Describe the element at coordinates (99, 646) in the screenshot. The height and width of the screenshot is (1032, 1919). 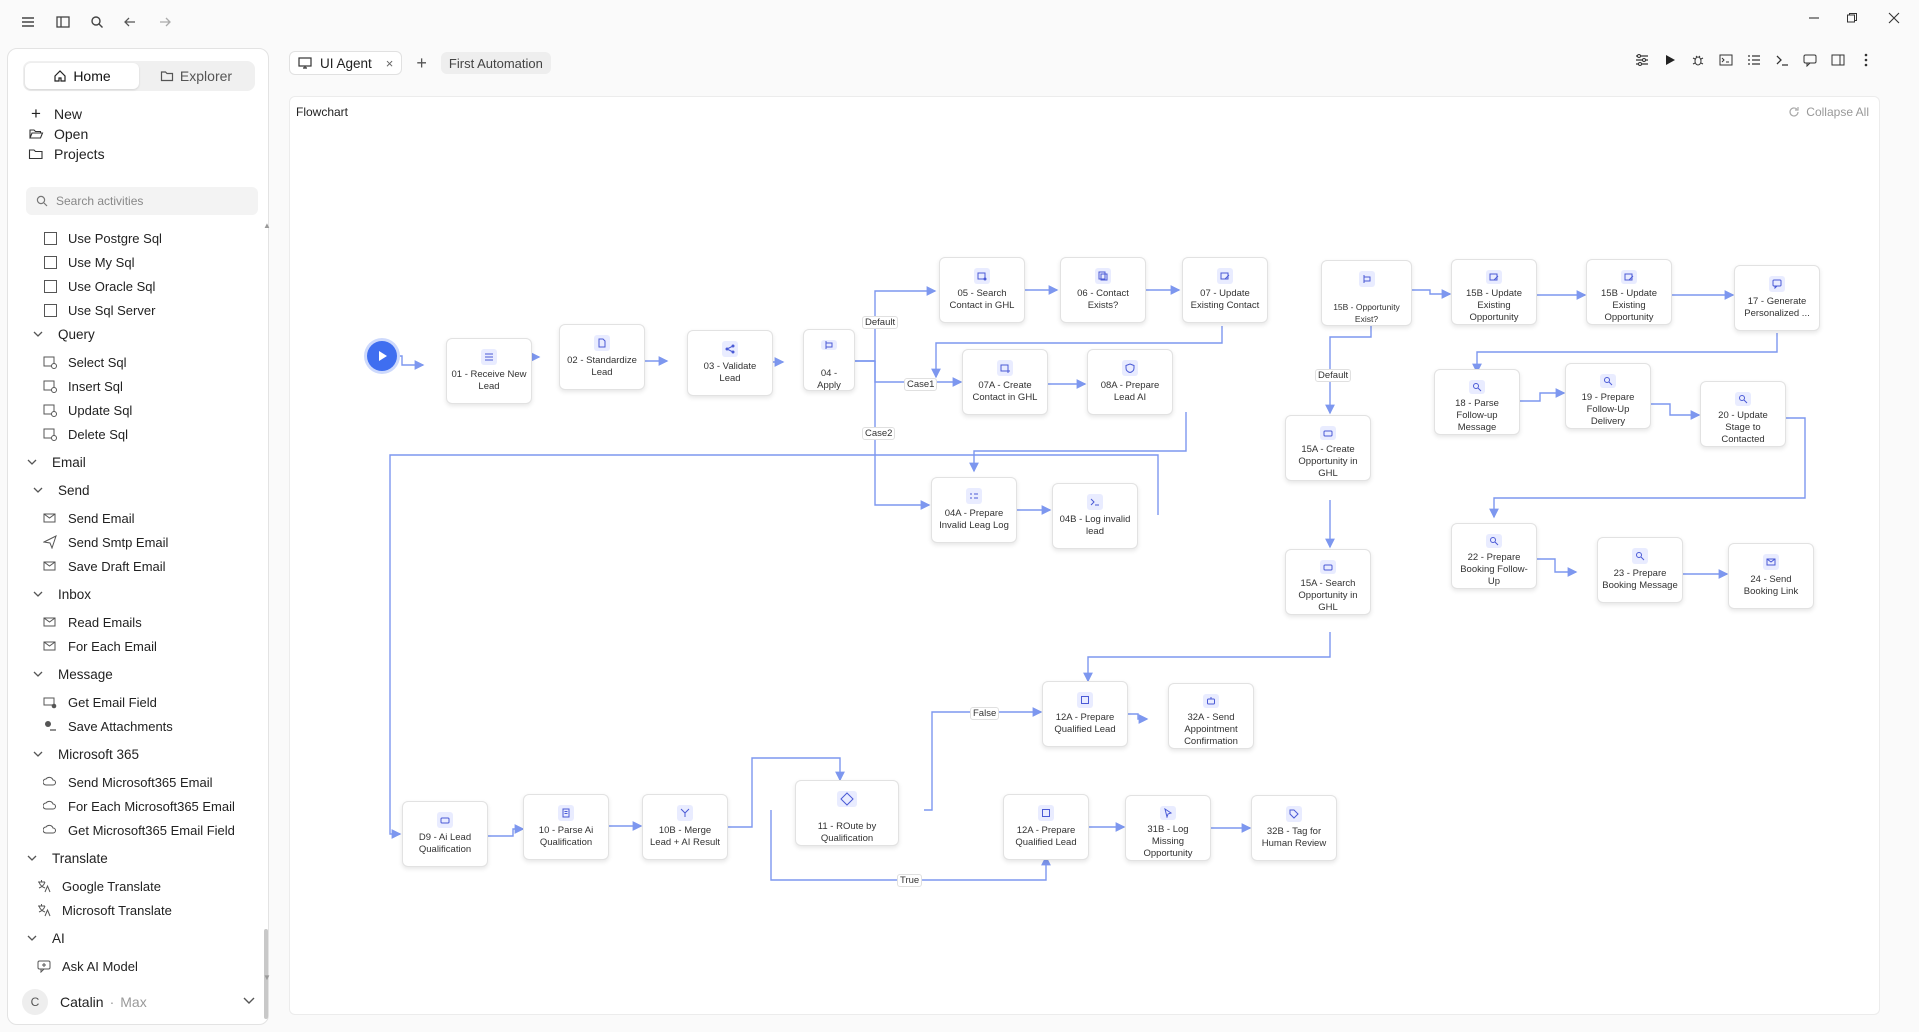
I see `tree-item: For Each Email` at that location.